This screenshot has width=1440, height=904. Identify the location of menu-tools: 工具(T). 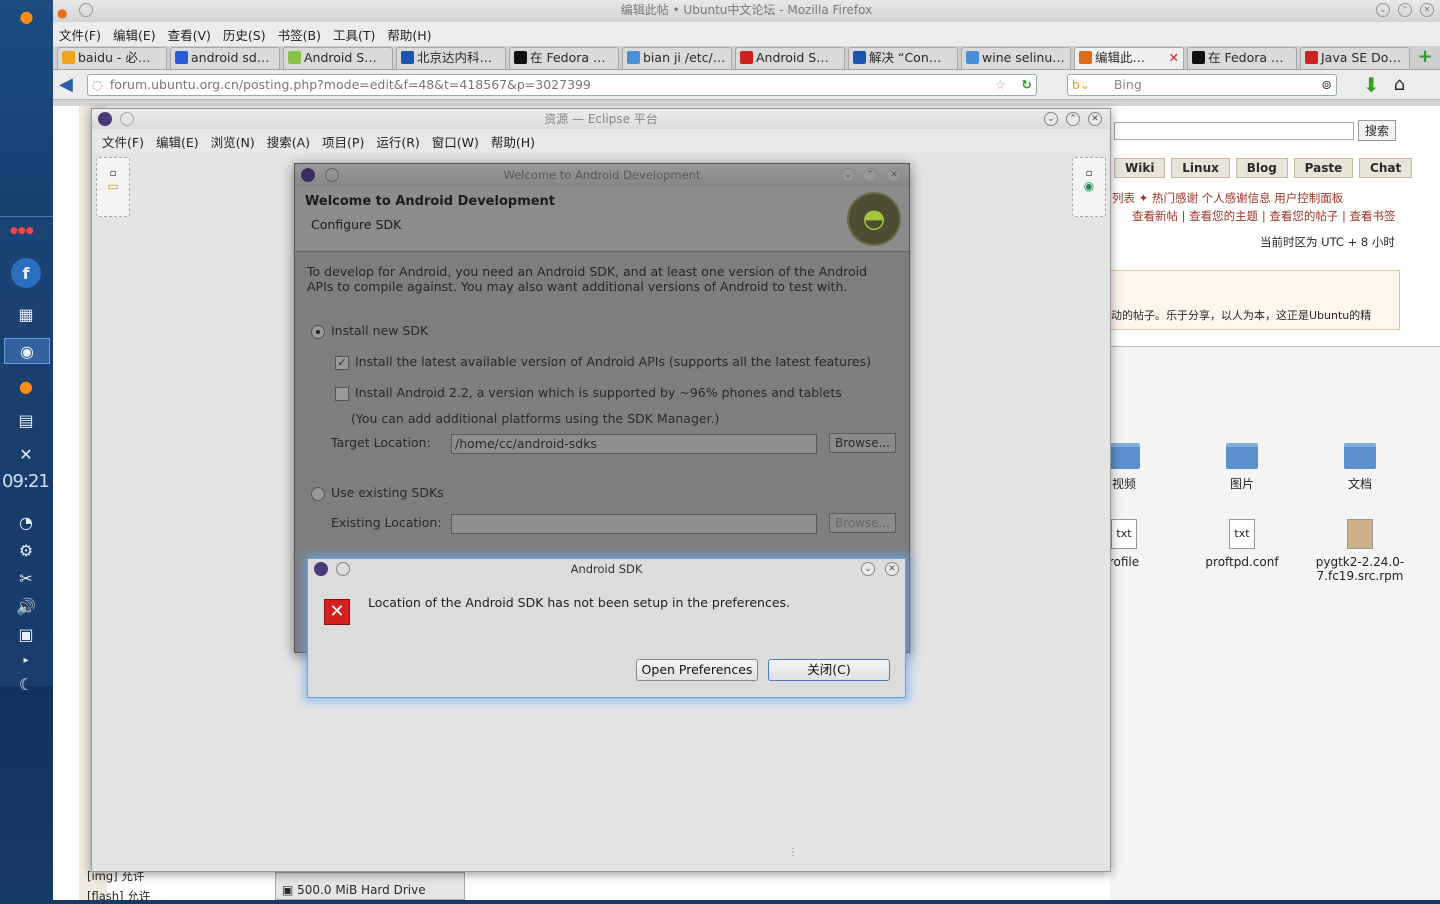
(354, 34).